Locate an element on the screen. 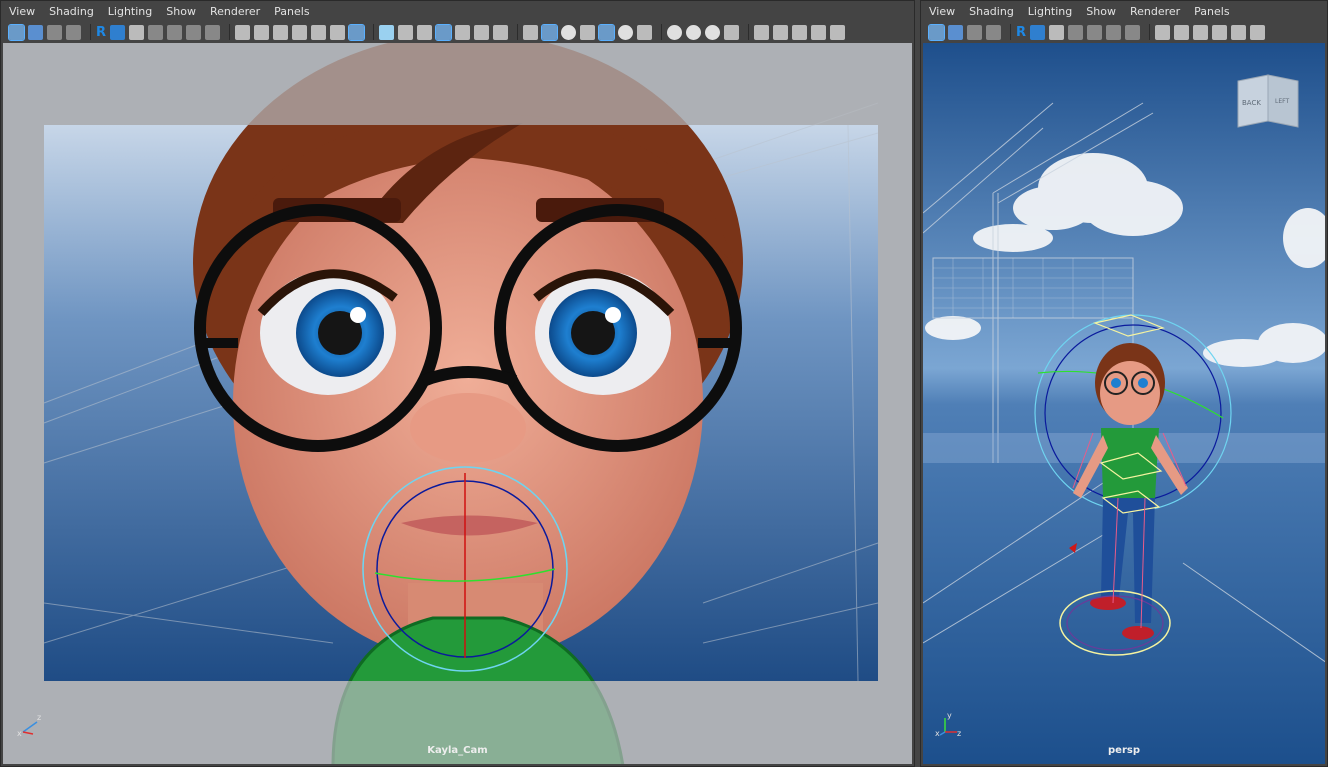 This screenshot has height=767, width=1328. resolution-gate-icon is located at coordinates (425, 32).